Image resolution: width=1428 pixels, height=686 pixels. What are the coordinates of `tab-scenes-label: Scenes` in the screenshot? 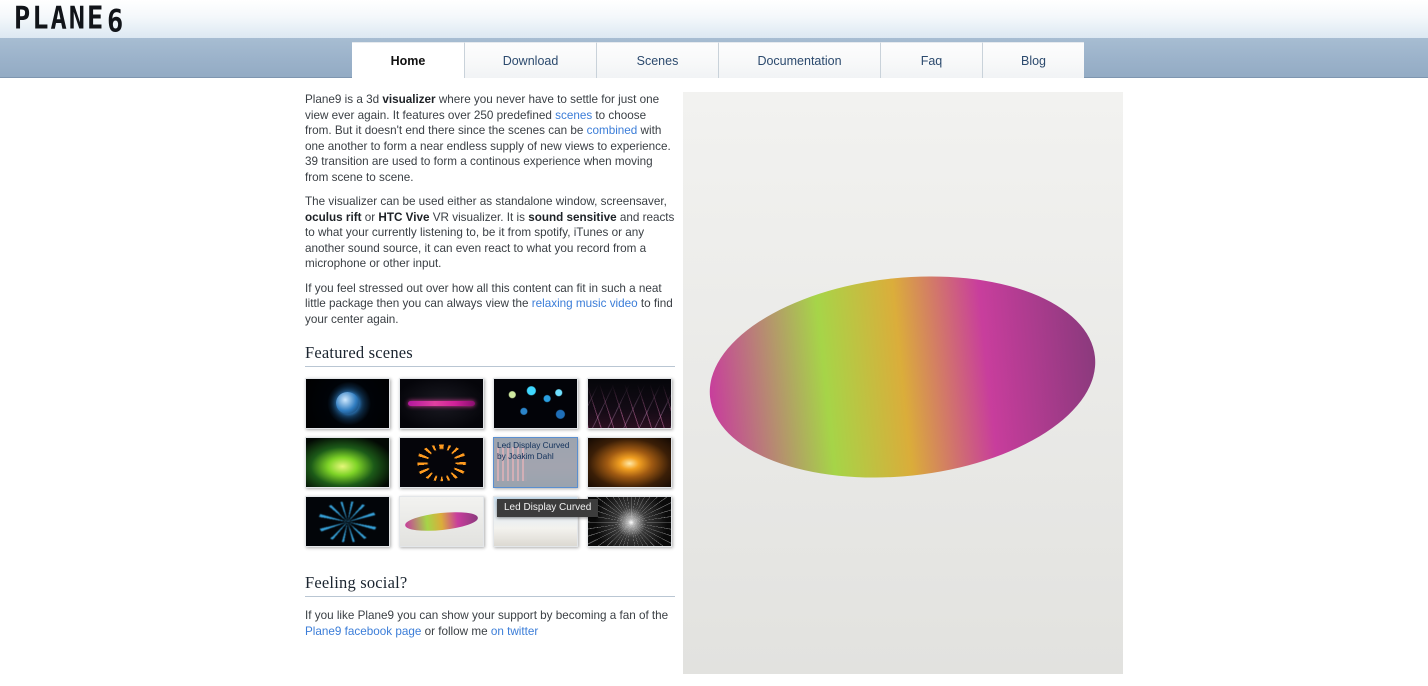 It's located at (657, 60).